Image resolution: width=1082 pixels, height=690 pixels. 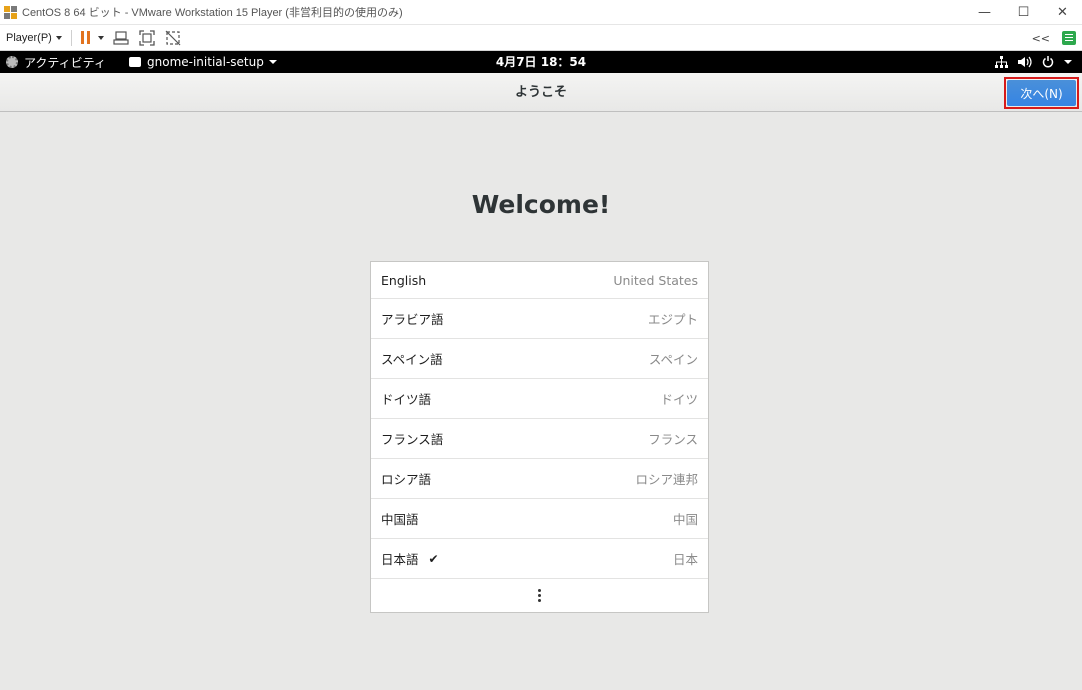 What do you see at coordinates (672, 319) in the screenshot?
I see `language-region: エジプト` at bounding box center [672, 319].